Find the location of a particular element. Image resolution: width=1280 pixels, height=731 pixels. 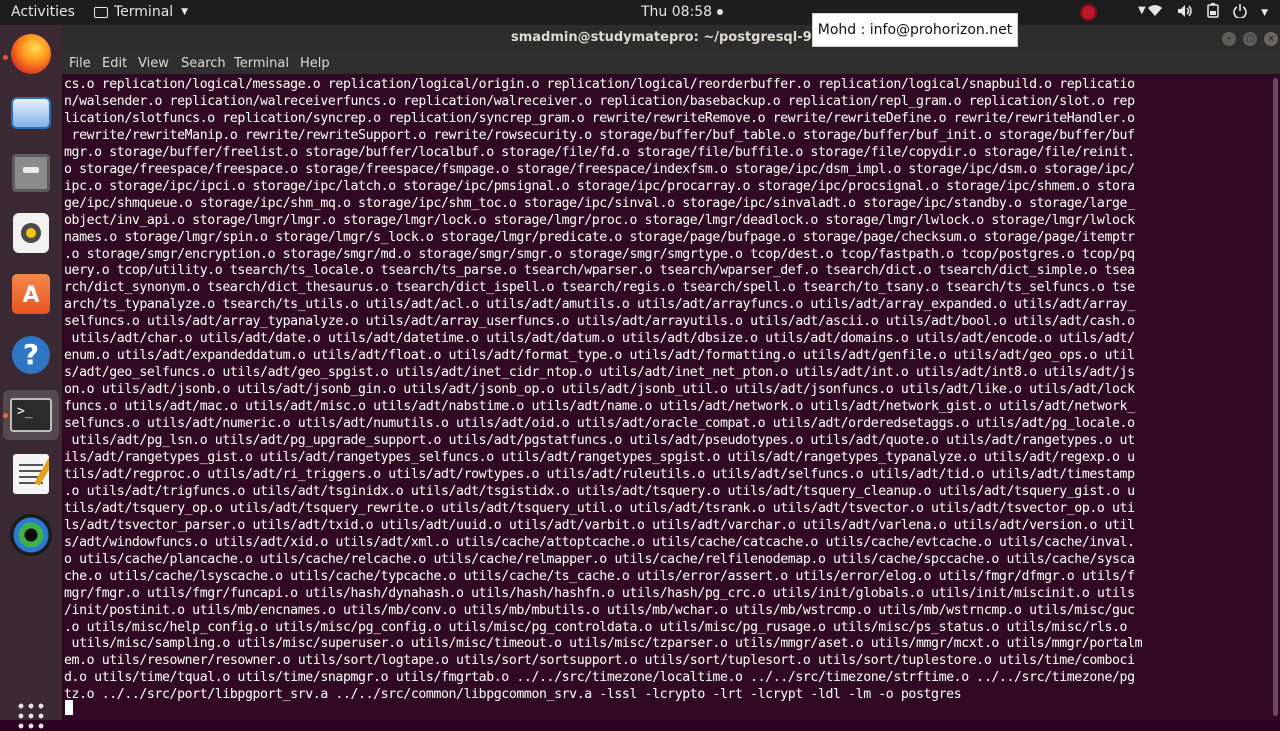

text-cursor is located at coordinates (69, 707).